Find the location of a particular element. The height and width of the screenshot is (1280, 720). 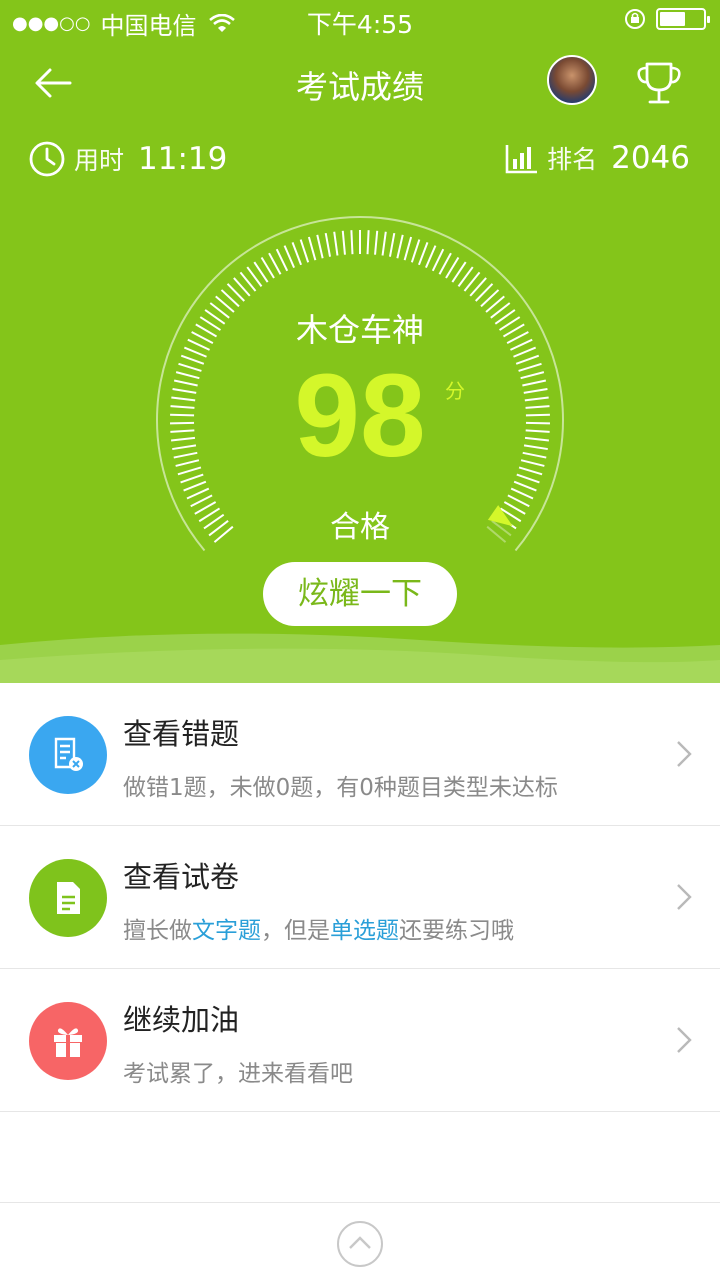

rank-label: 排名 is located at coordinates (572, 159).